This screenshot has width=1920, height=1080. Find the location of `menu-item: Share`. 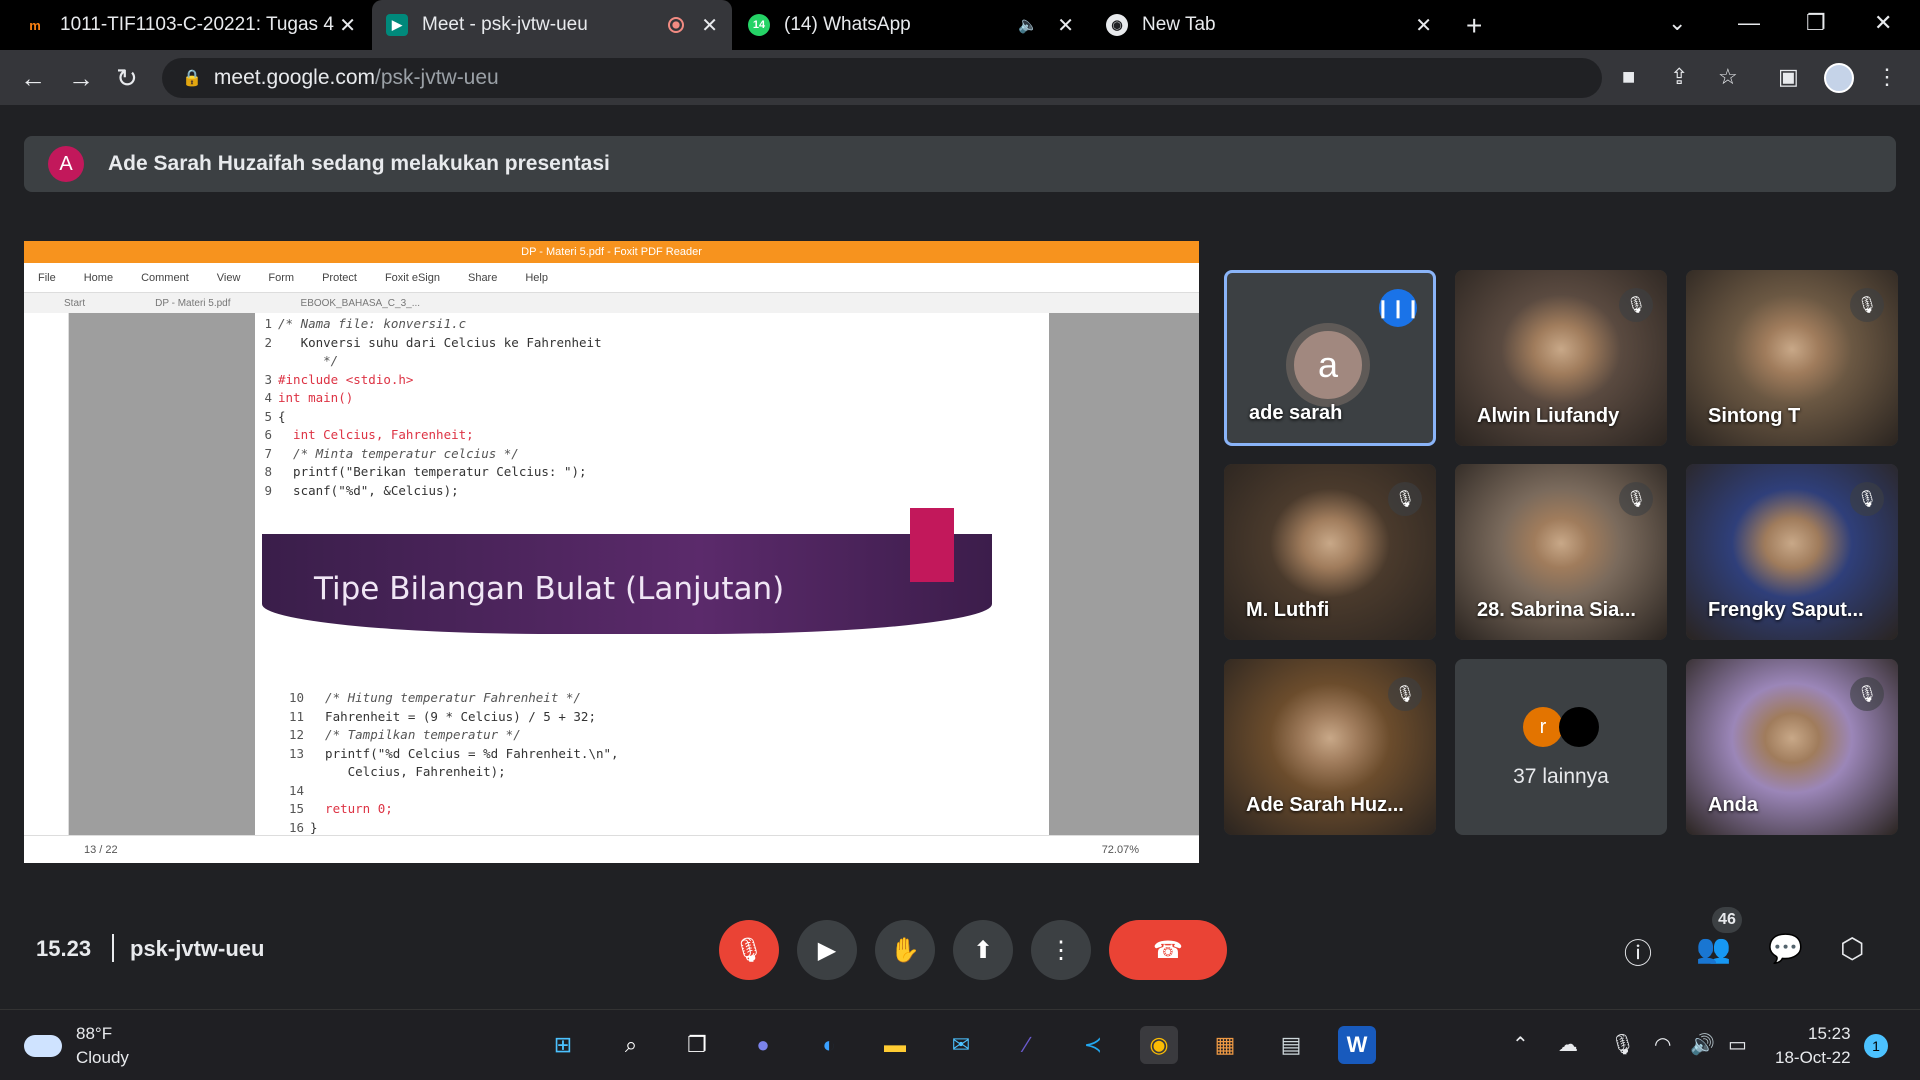

menu-item: Share is located at coordinates (482, 278).